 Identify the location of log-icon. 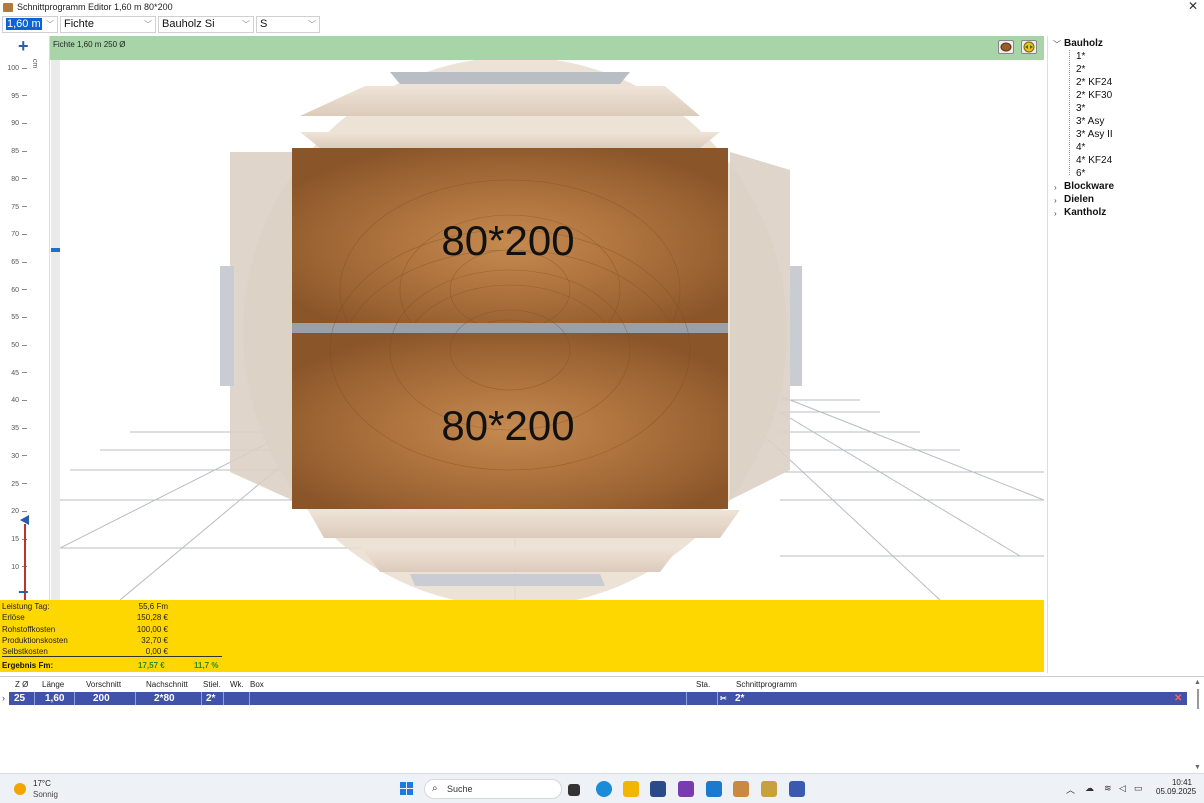
(1006, 47).